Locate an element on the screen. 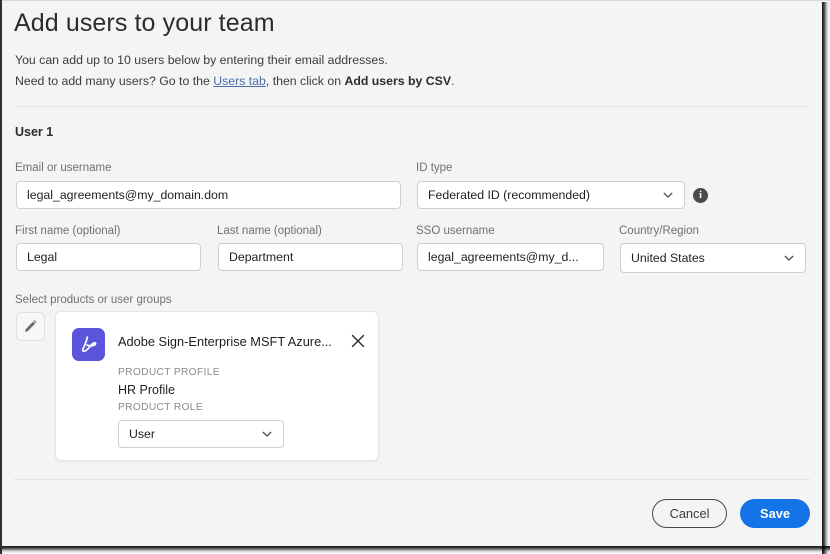 Image resolution: width=830 pixels, height=554 pixels. window-top-edge is located at coordinates (415, 0).